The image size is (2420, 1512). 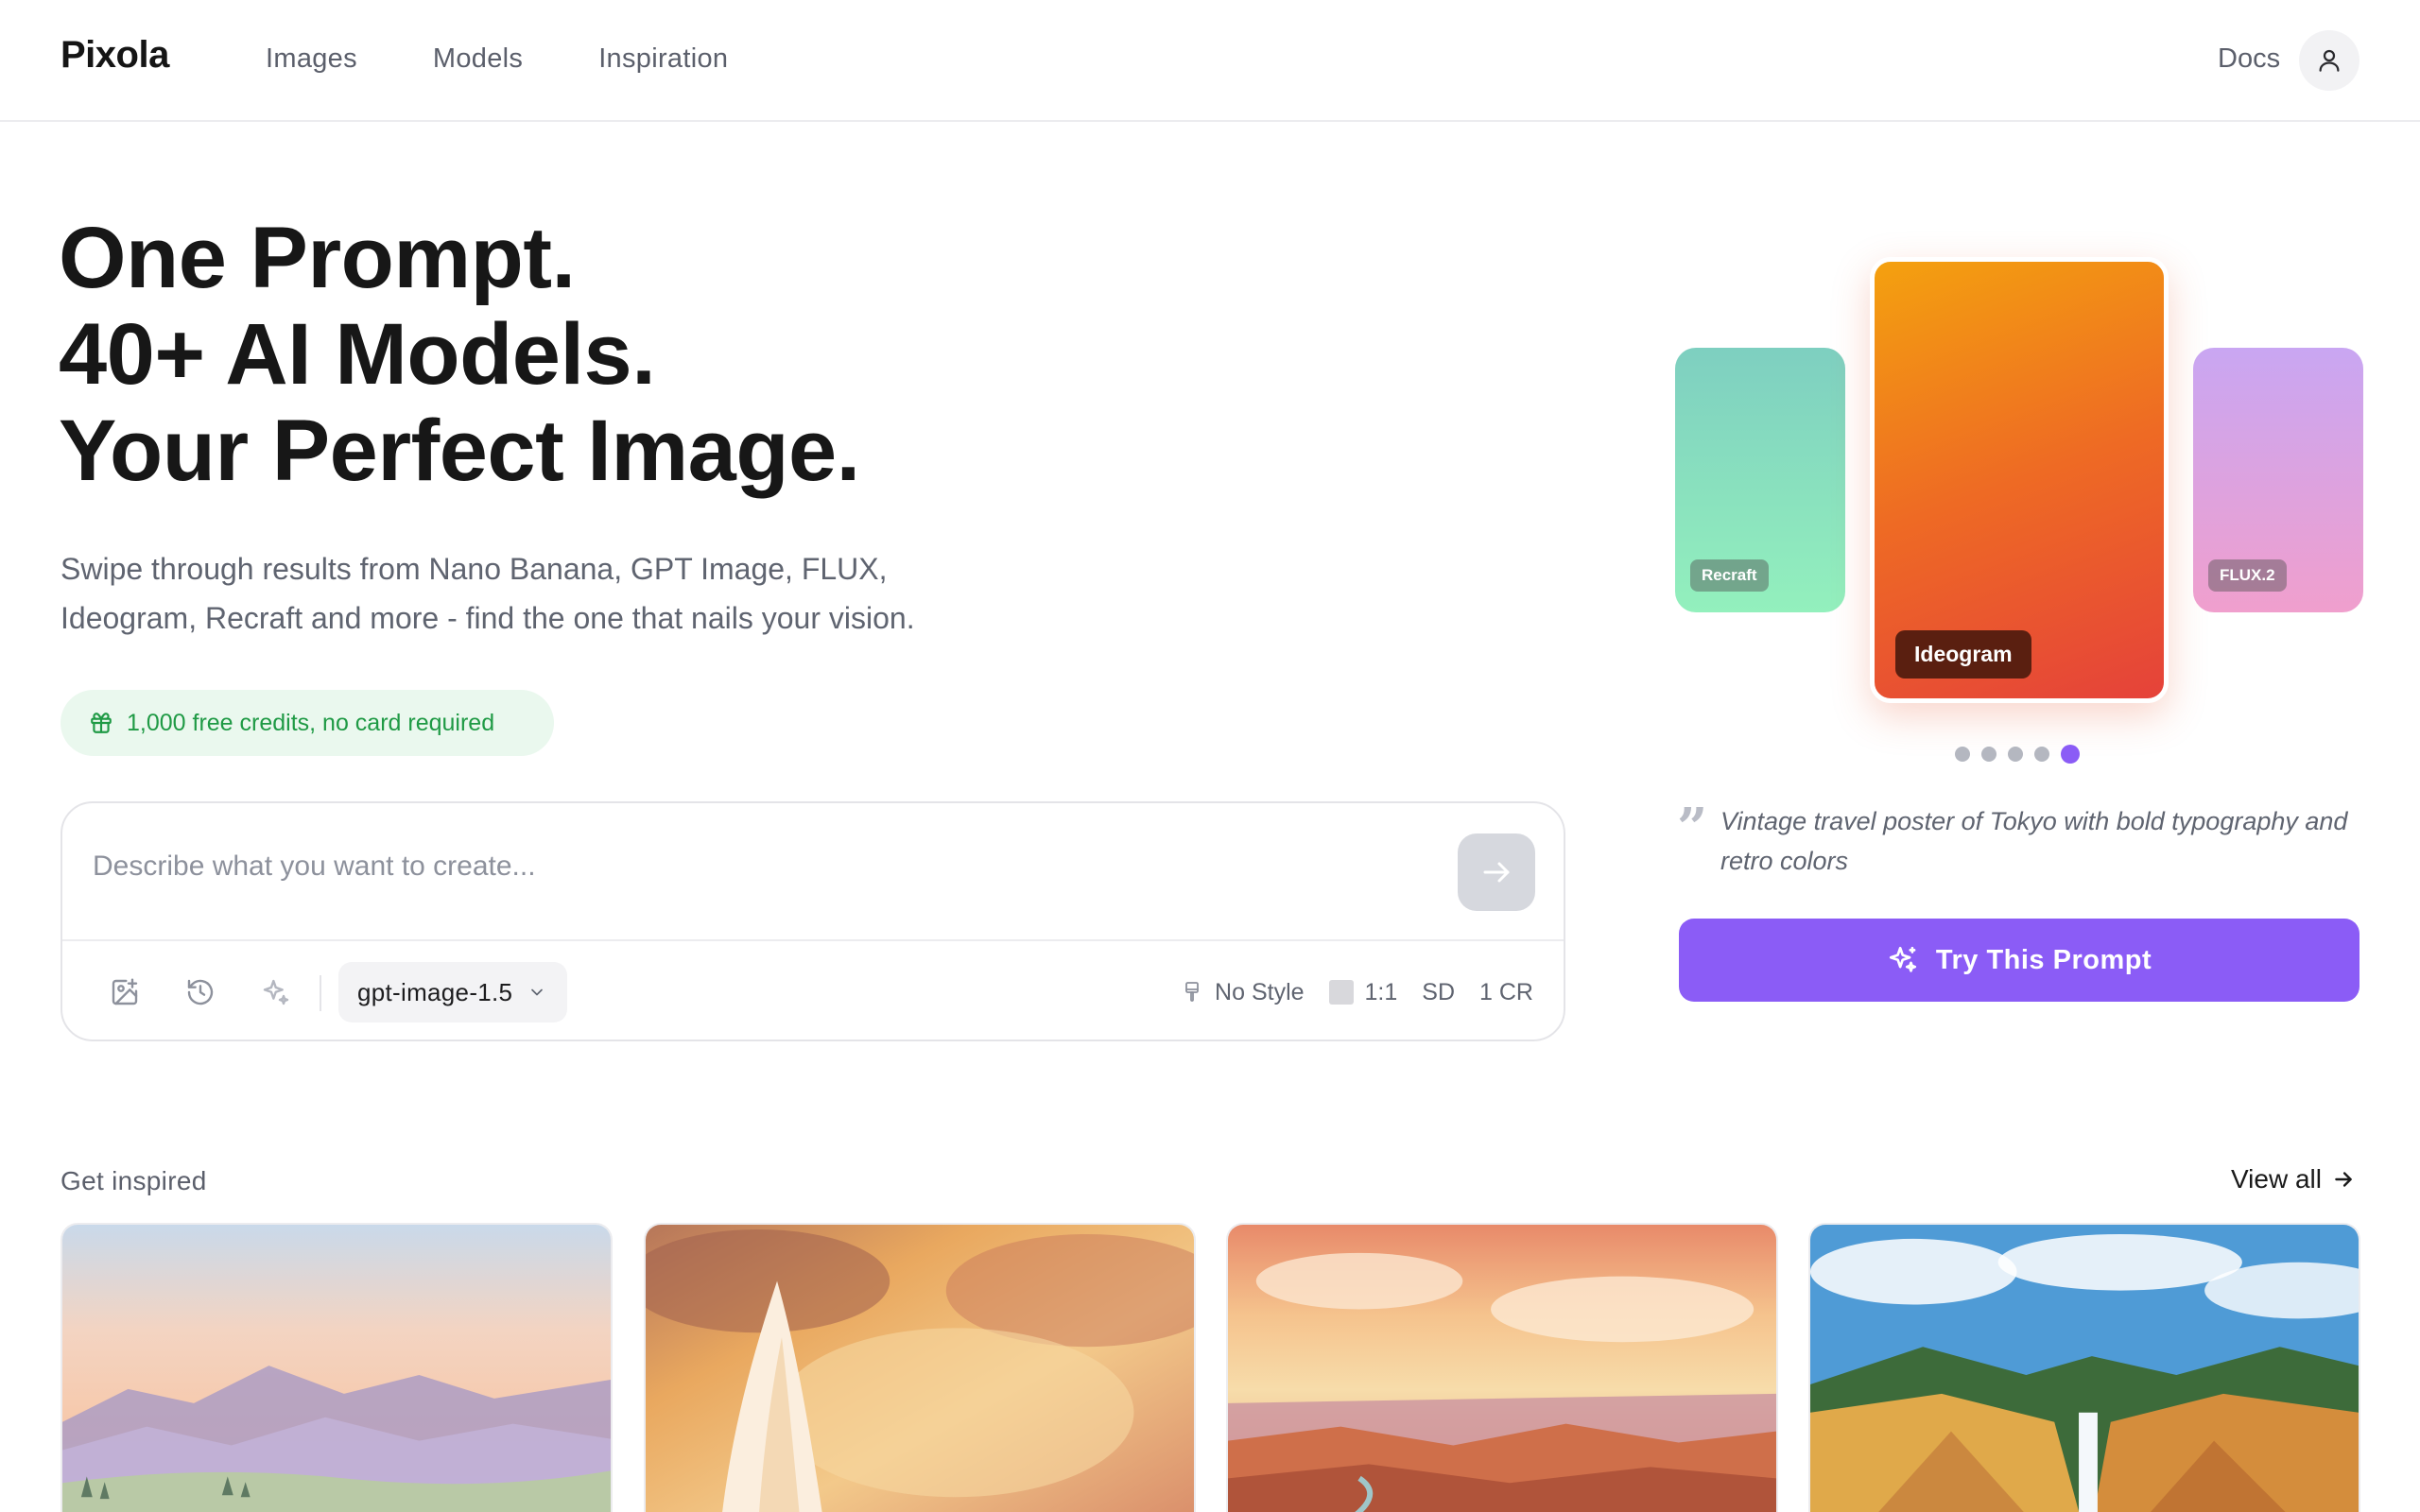 I want to click on account-button, so click(x=2329, y=60).